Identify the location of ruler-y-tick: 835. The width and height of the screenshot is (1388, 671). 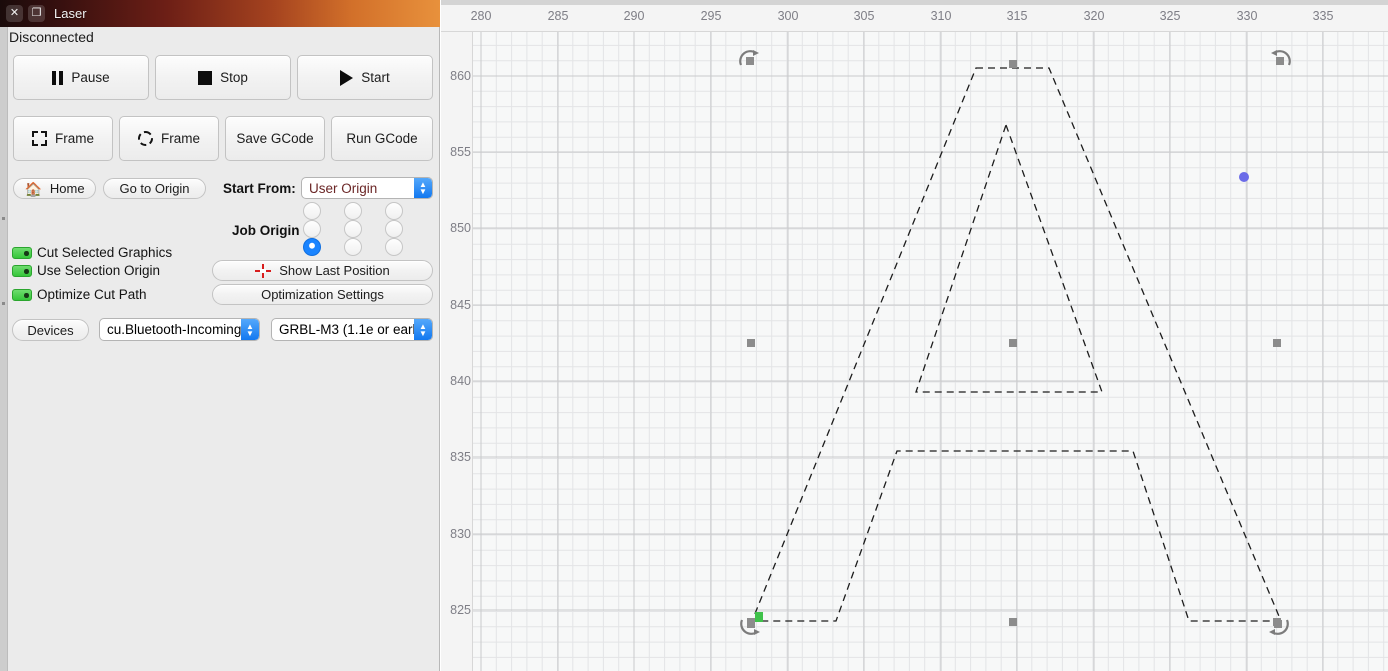
(460, 457).